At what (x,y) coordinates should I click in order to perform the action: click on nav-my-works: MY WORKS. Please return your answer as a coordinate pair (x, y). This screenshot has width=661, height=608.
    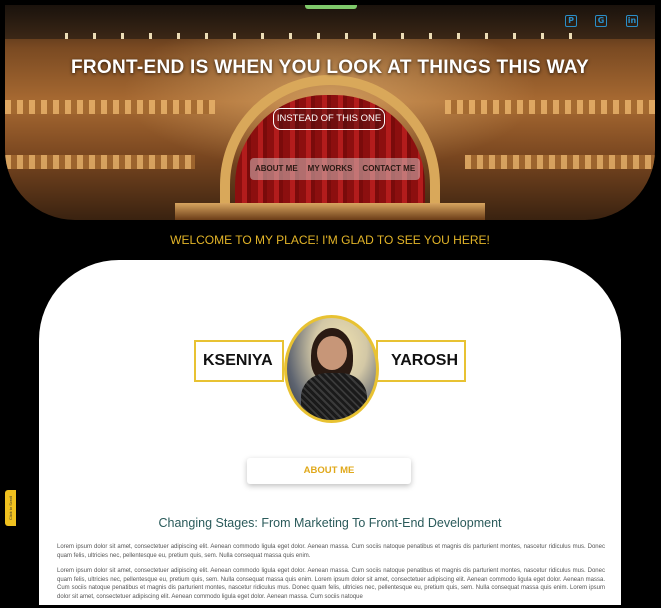
    Looking at the image, I should click on (330, 169).